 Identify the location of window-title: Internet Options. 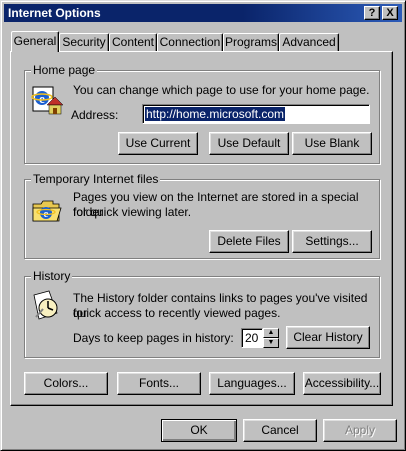
(54, 13).